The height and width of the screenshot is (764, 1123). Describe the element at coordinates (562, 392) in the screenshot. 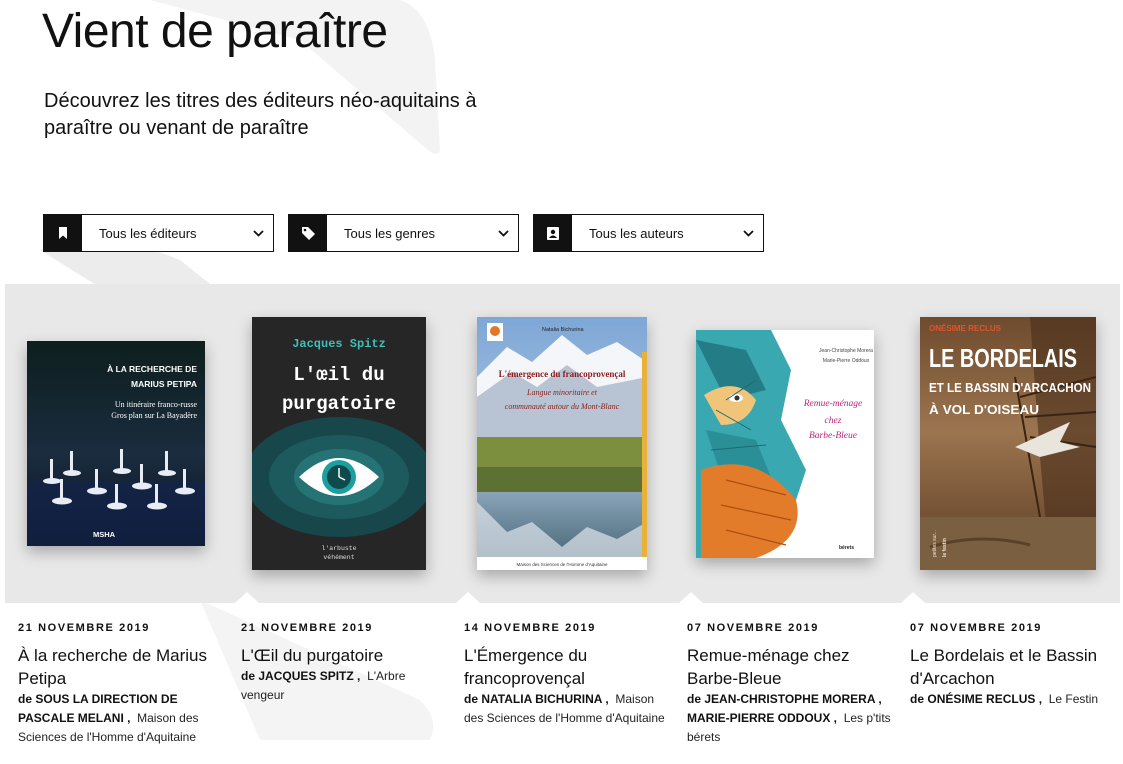

I see `cover-text: Langue minoritaire et` at that location.